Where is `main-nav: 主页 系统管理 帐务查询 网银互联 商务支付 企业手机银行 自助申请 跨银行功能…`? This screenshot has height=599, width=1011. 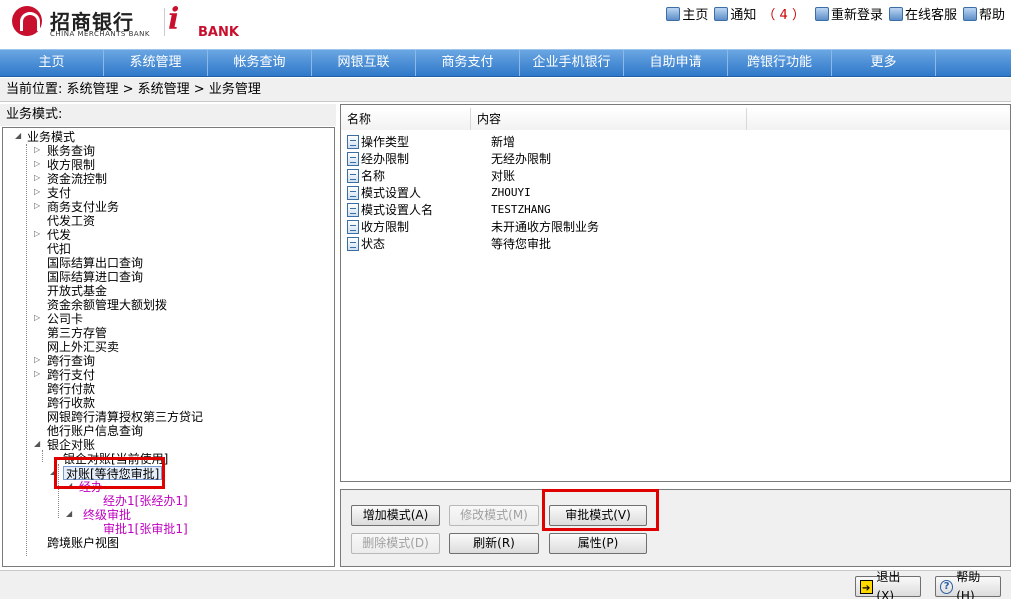
main-nav: 主页 系统管理 帐务查询 网银互联 商务支付 企业手机银行 自助申请 跨银行功能… is located at coordinates (505, 63).